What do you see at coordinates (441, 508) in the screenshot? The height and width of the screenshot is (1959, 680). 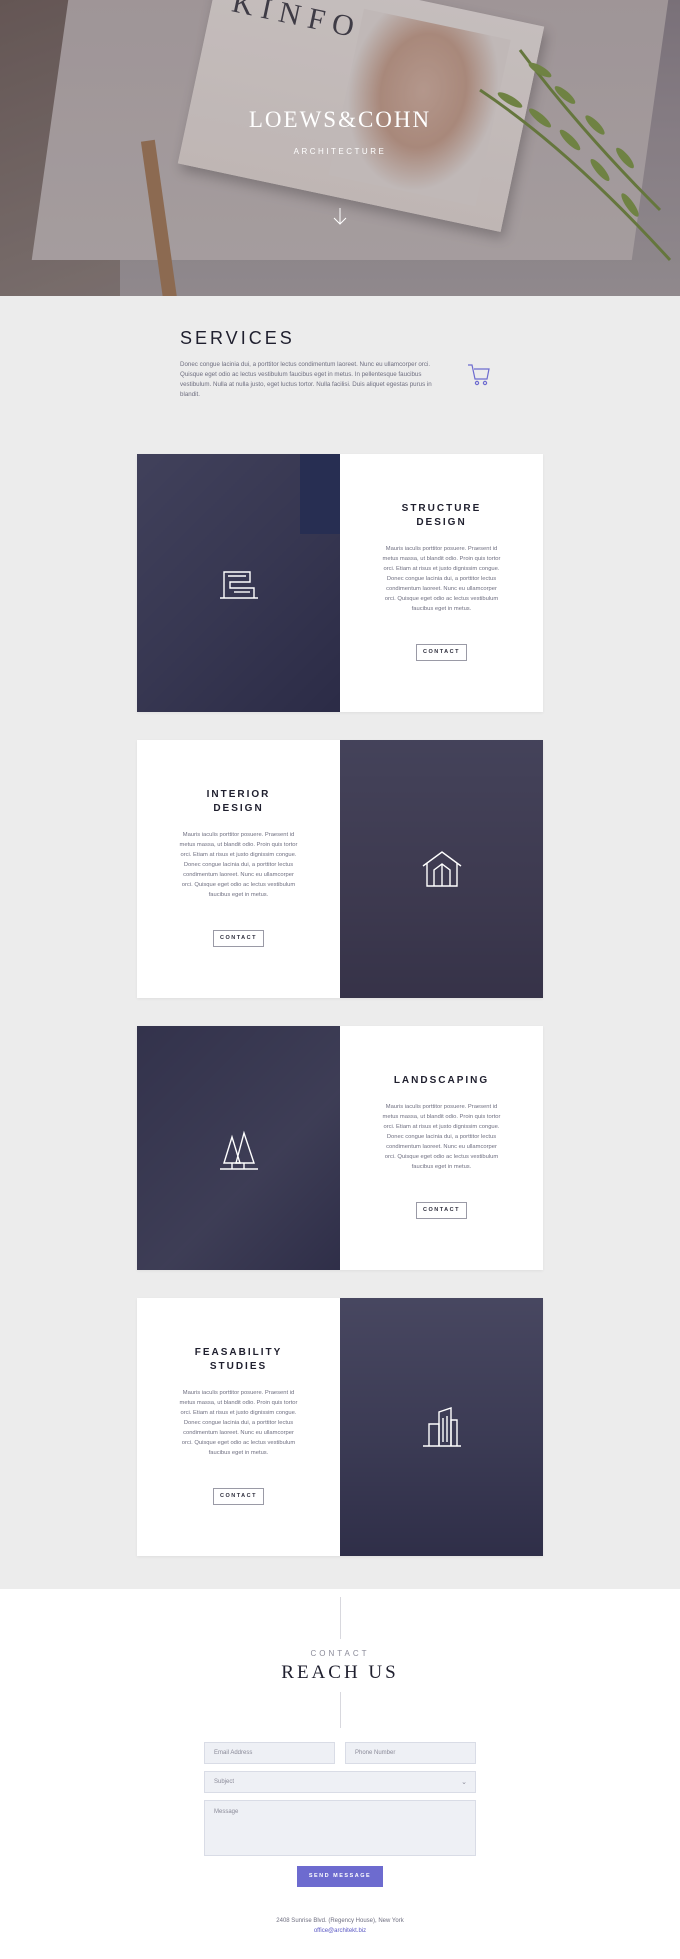 I see `card-title-line1: STRUCTURE` at bounding box center [441, 508].